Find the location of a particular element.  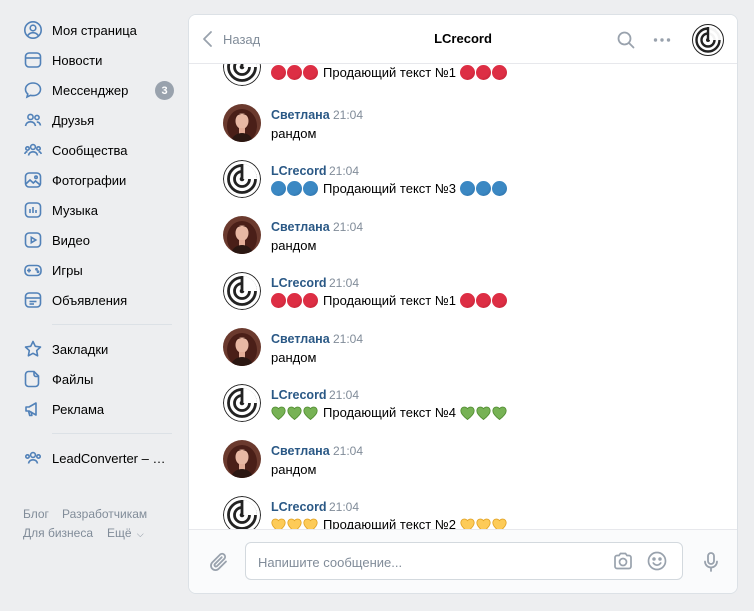

message-input-box is located at coordinates (464, 561).